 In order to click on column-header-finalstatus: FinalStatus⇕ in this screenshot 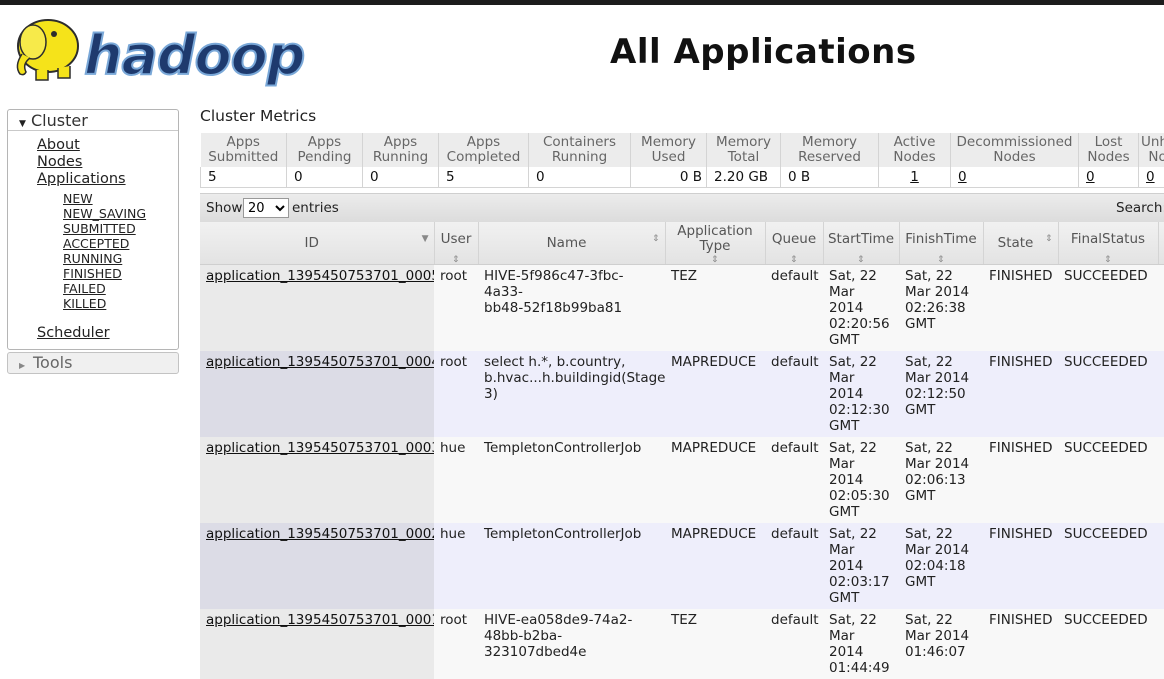, I will do `click(1108, 243)`.